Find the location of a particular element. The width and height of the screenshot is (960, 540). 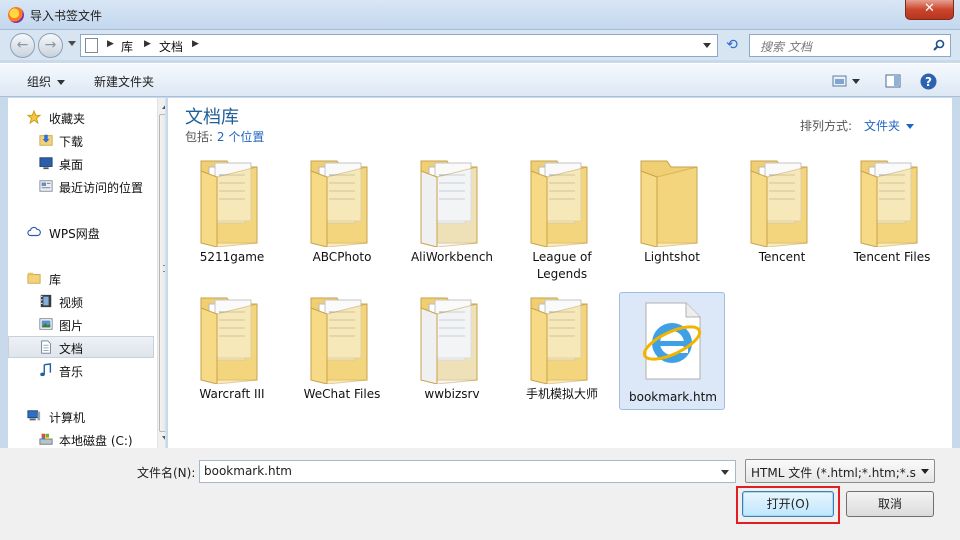

sort-label: 排列方式: is located at coordinates (826, 126).